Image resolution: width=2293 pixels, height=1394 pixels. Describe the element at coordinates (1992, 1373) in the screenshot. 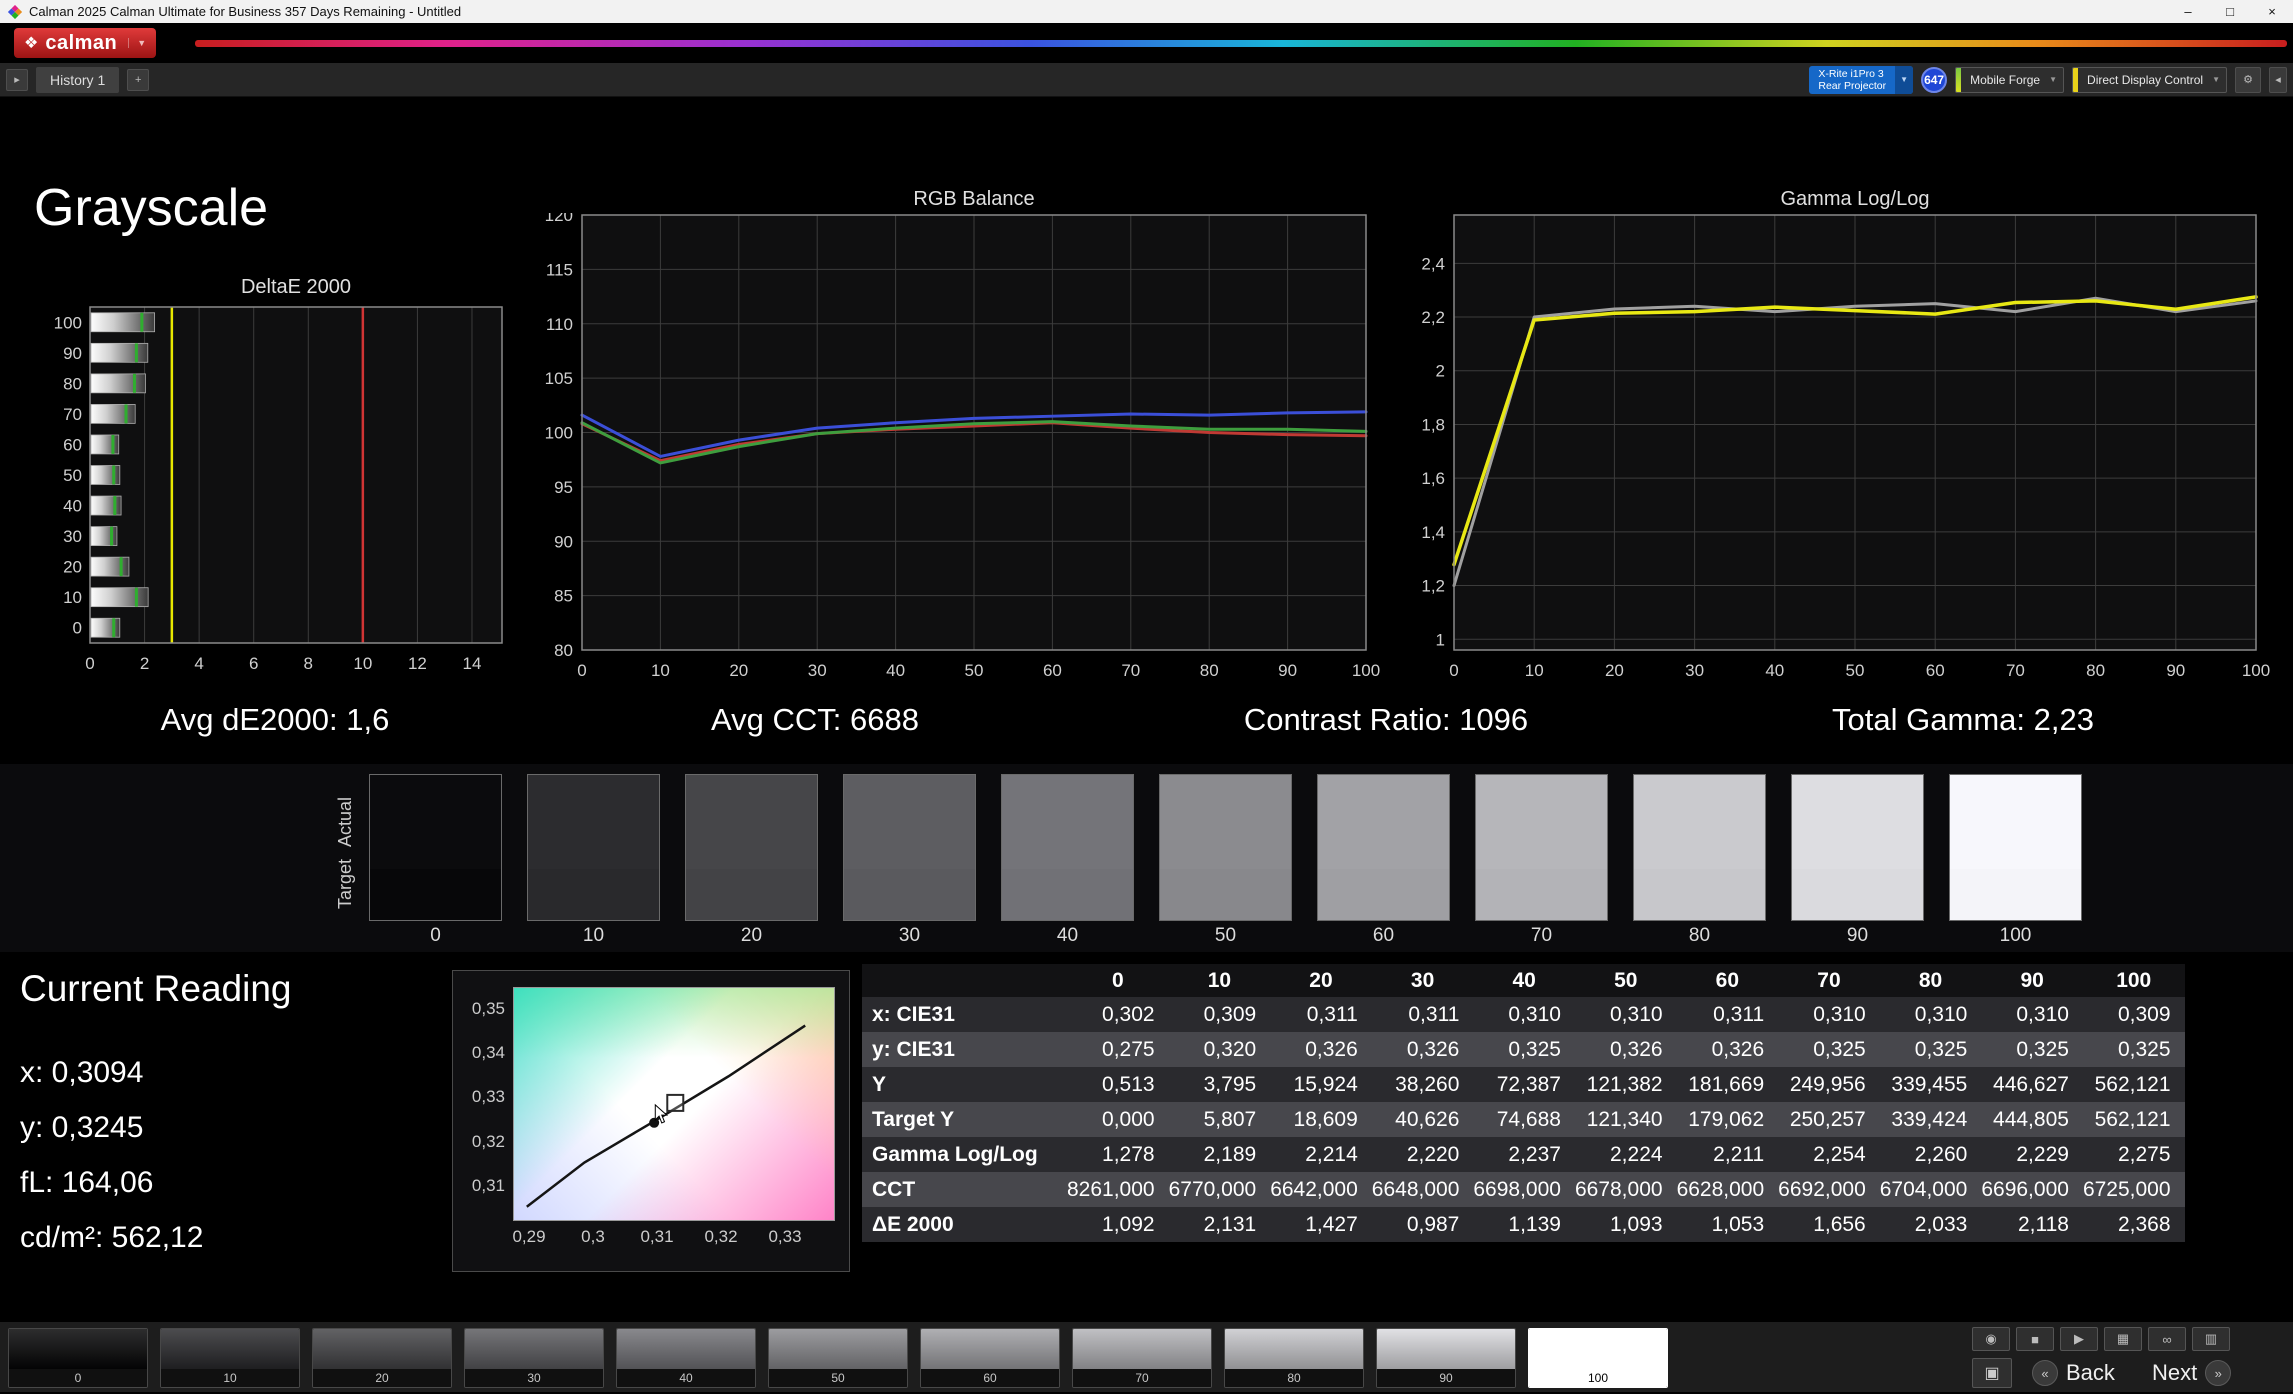

I see `pattern-window-button: ▣` at that location.